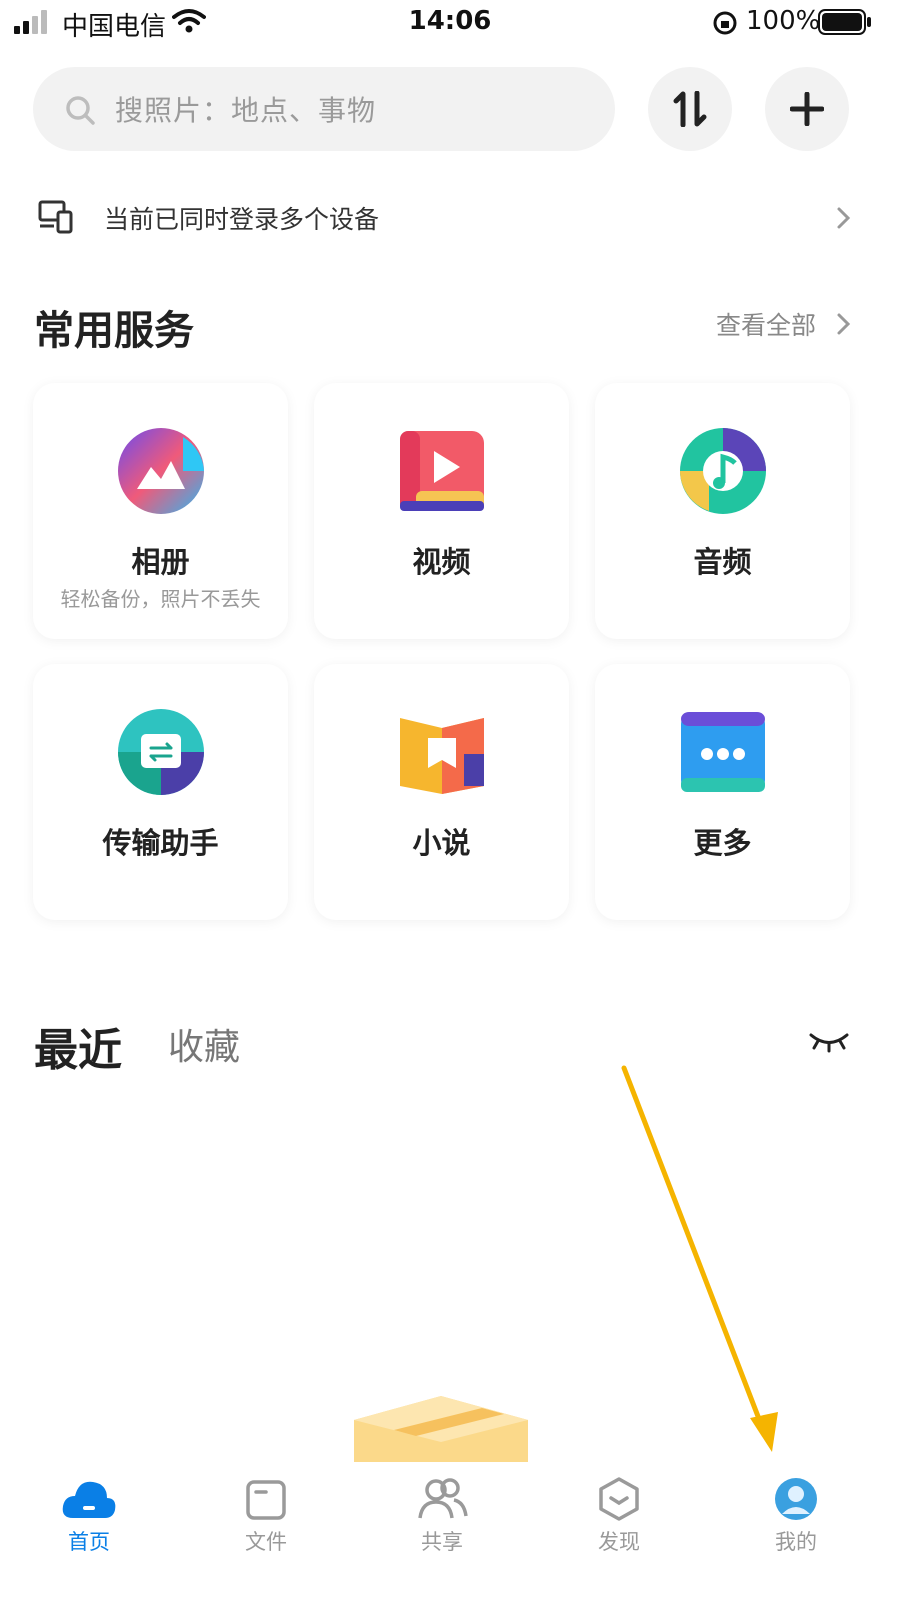 The width and height of the screenshot is (900, 1600). I want to click on empty-box-illustration, so click(441, 1430).